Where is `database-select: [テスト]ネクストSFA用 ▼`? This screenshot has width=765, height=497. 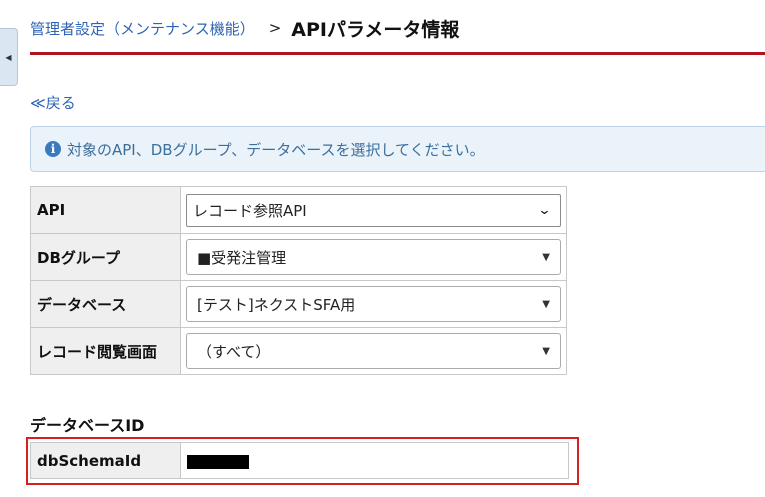 database-select: [テスト]ネクストSFA用 ▼ is located at coordinates (373, 304).